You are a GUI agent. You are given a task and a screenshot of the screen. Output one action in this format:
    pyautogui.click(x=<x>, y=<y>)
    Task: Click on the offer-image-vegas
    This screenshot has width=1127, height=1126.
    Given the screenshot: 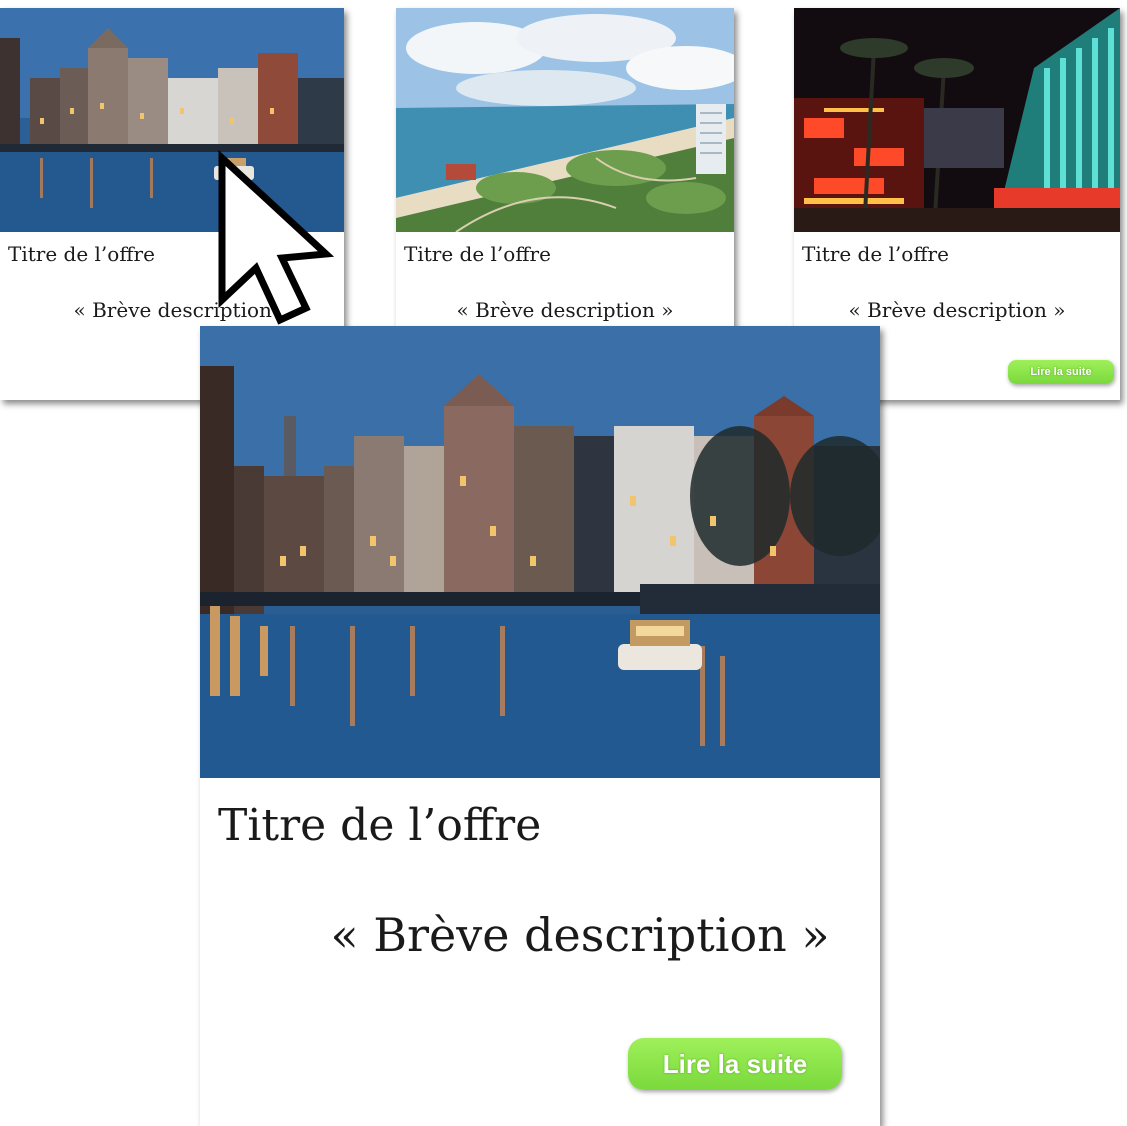 What is the action you would take?
    pyautogui.click(x=957, y=120)
    